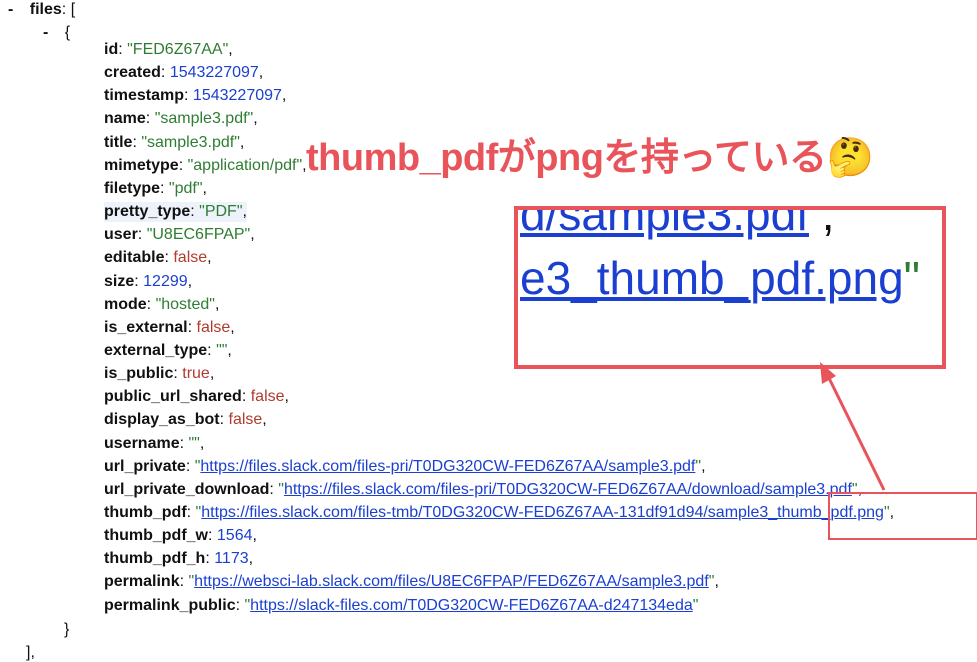 This screenshot has width=977, height=662. Describe the element at coordinates (187, 489) in the screenshot. I see `field-key: url_private_download` at that location.